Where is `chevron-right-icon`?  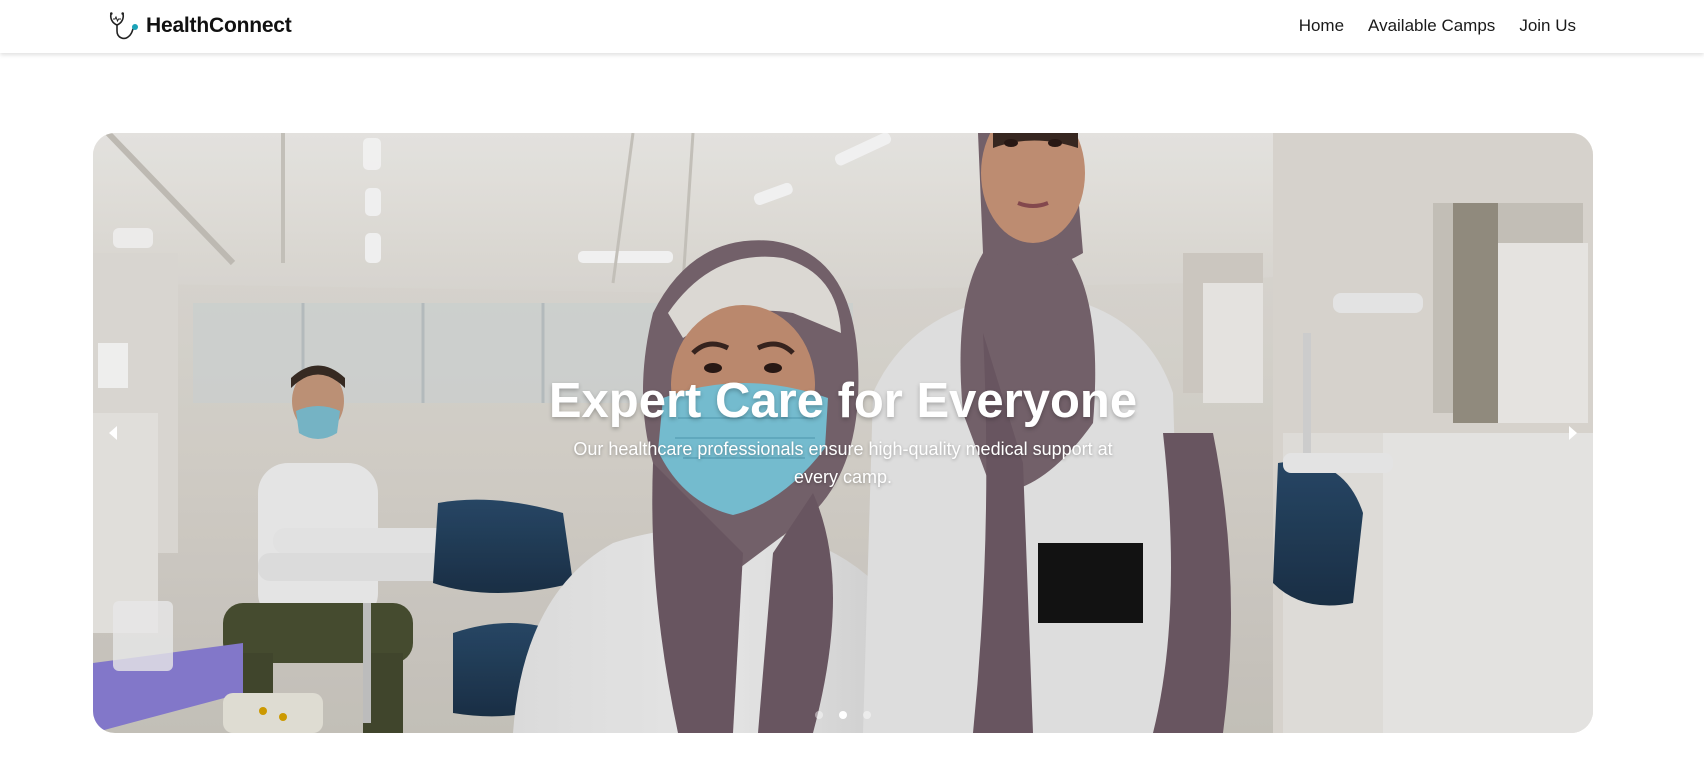 chevron-right-icon is located at coordinates (1573, 433).